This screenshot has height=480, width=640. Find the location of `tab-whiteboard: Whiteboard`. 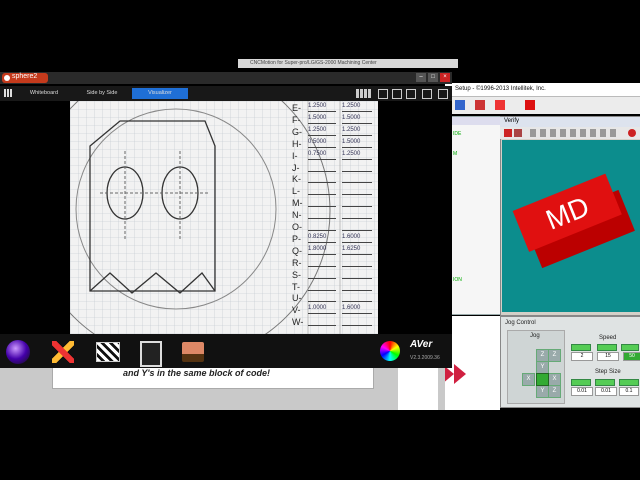

tab-whiteboard: Whiteboard is located at coordinates (44, 93).